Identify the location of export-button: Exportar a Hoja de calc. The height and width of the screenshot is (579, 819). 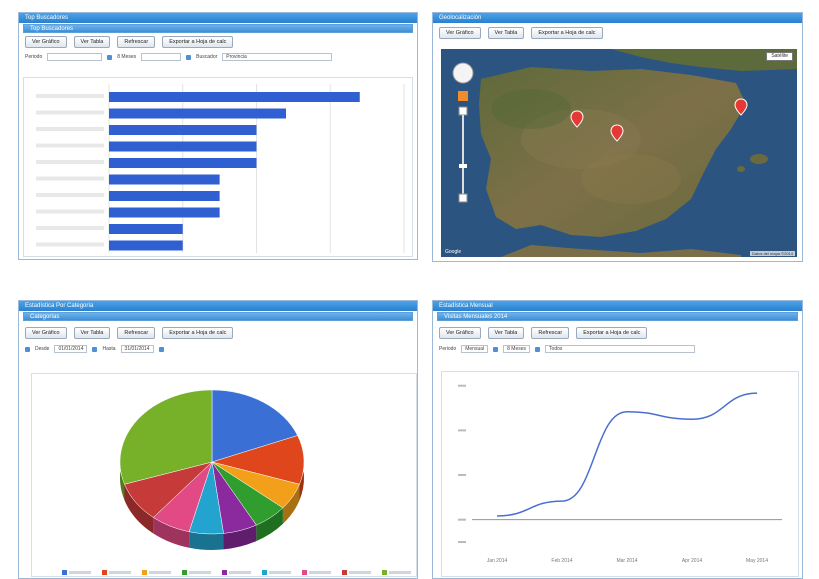
(198, 42).